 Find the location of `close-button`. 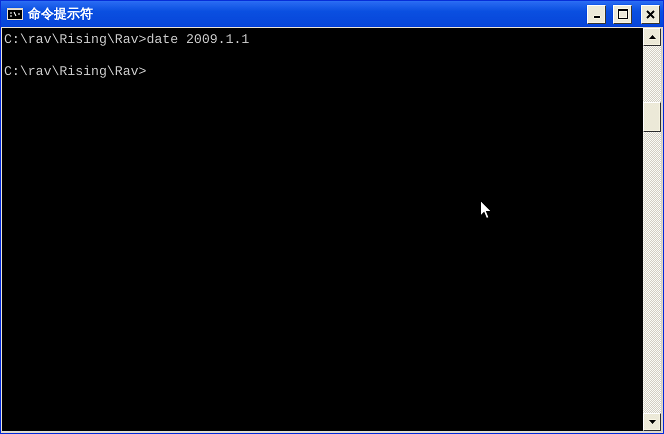

close-button is located at coordinates (650, 14).